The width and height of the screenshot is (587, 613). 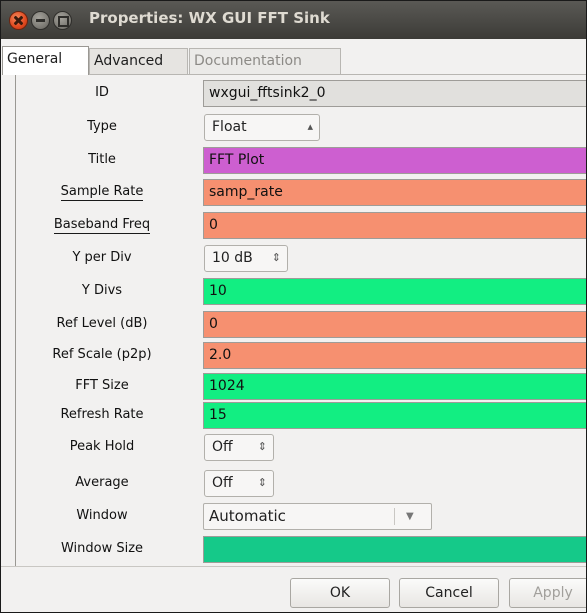 I want to click on dropdown-separator, so click(x=394, y=516).